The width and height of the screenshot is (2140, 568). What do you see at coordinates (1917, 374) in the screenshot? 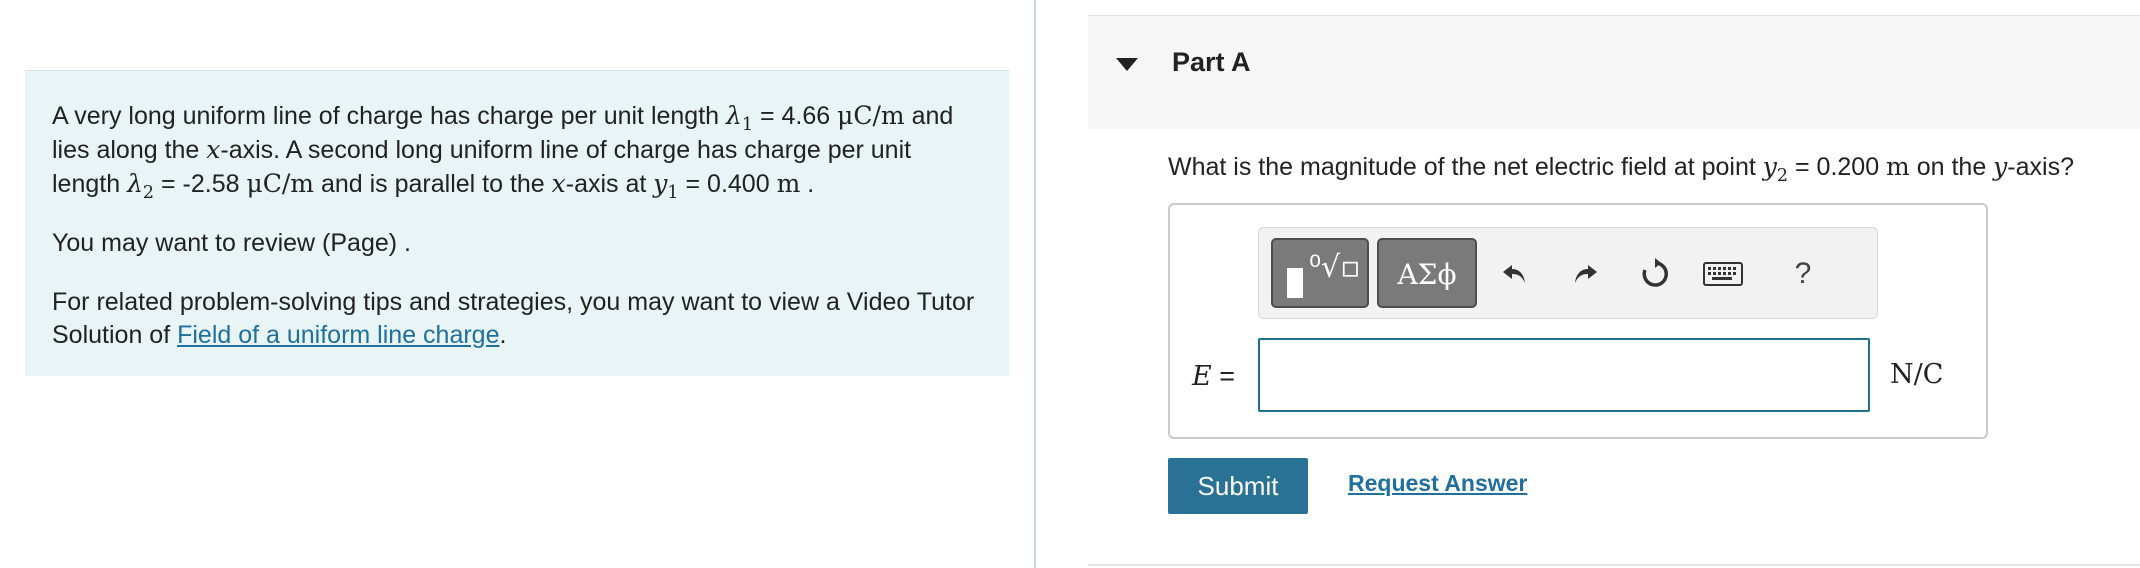
I see `unit-label: N/C` at bounding box center [1917, 374].